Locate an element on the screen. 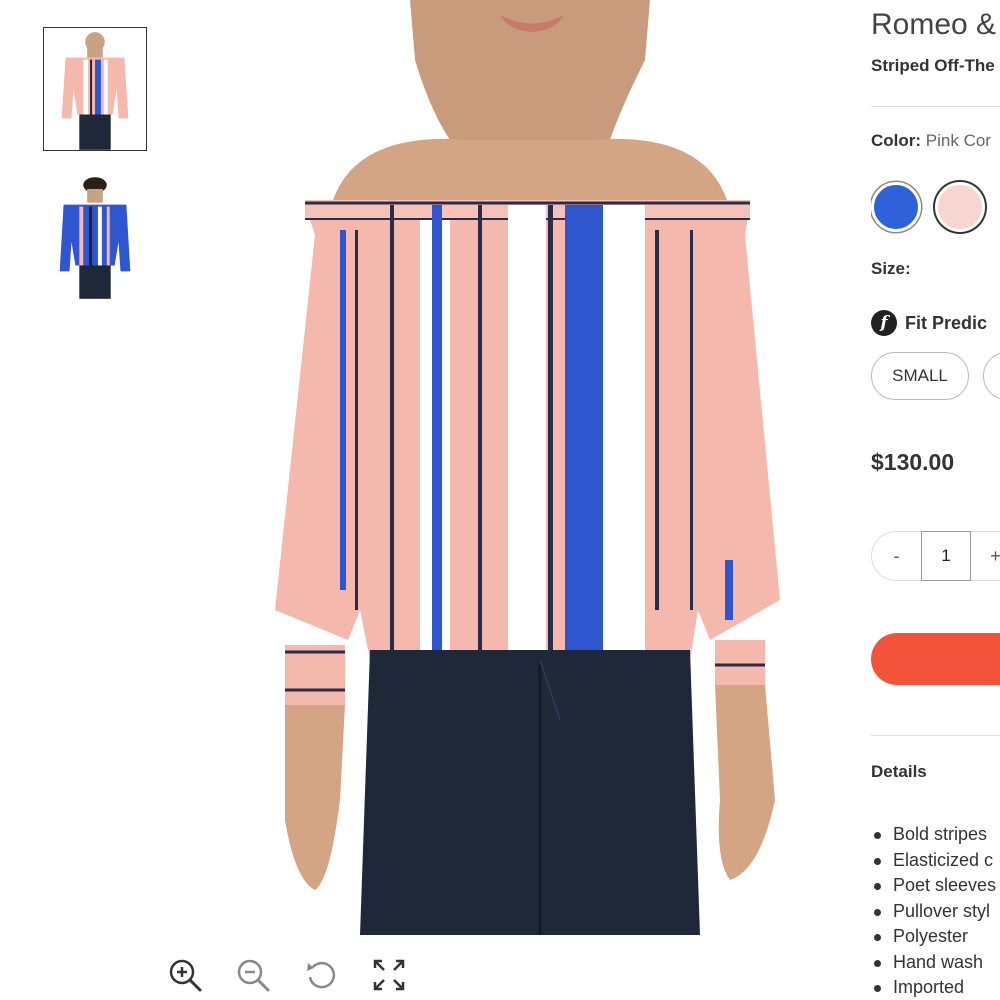  fullscreen-button is located at coordinates (389, 975).